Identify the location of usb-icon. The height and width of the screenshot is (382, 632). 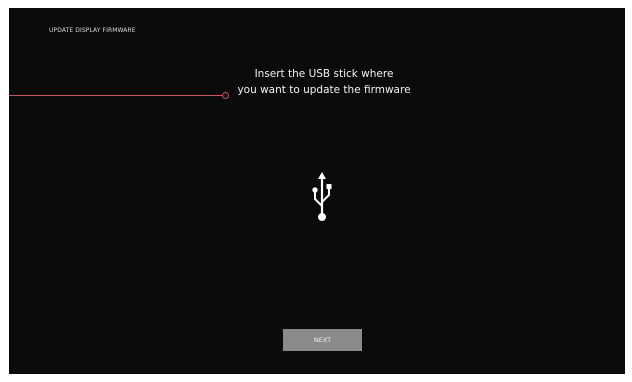
(322, 196).